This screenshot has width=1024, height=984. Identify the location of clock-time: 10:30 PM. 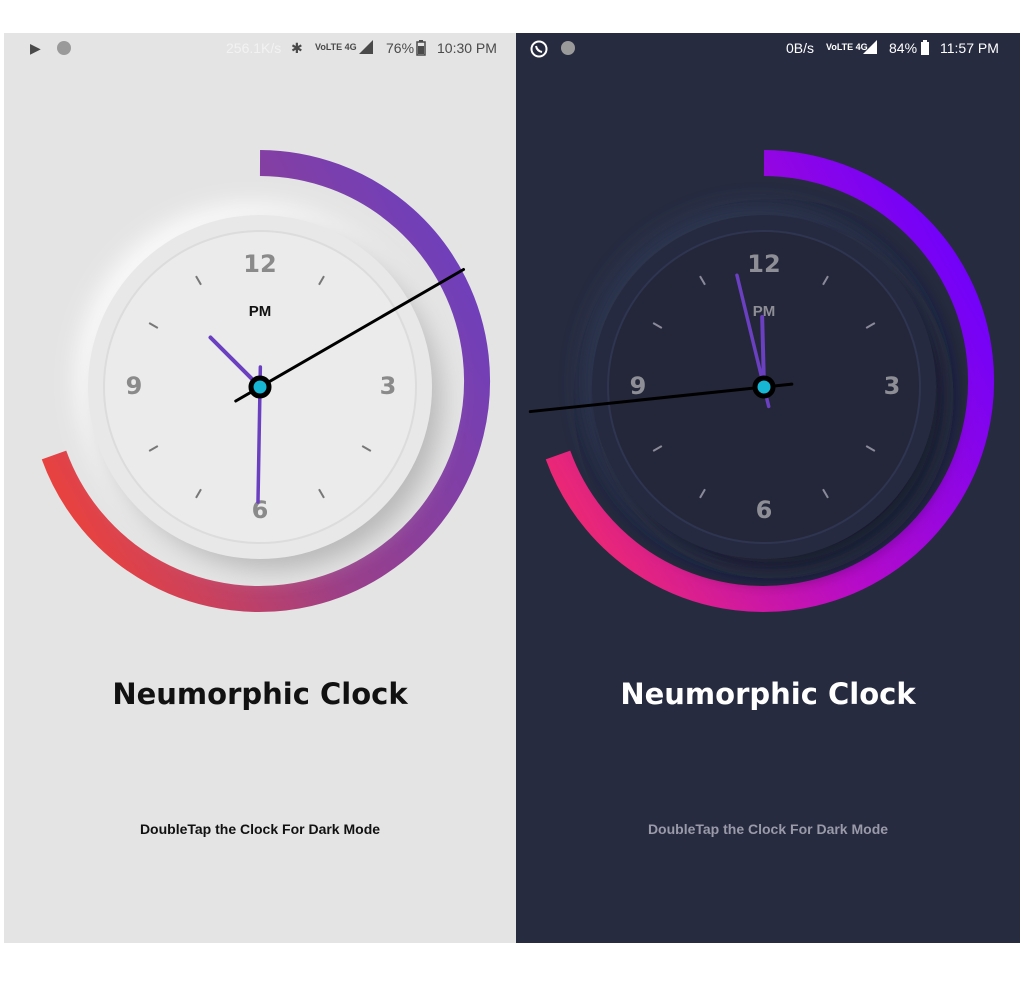
(467, 48).